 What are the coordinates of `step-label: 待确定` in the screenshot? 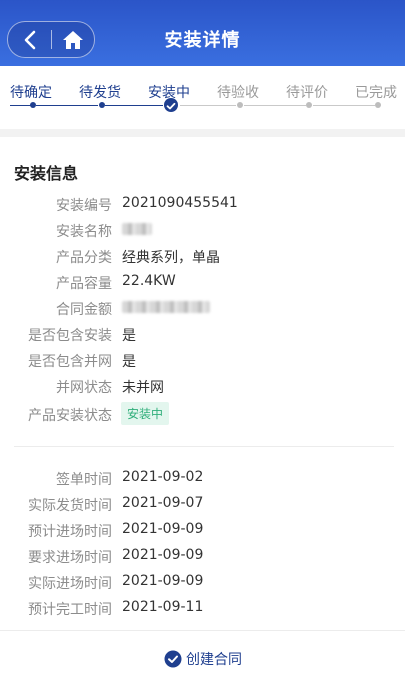 It's located at (31, 93).